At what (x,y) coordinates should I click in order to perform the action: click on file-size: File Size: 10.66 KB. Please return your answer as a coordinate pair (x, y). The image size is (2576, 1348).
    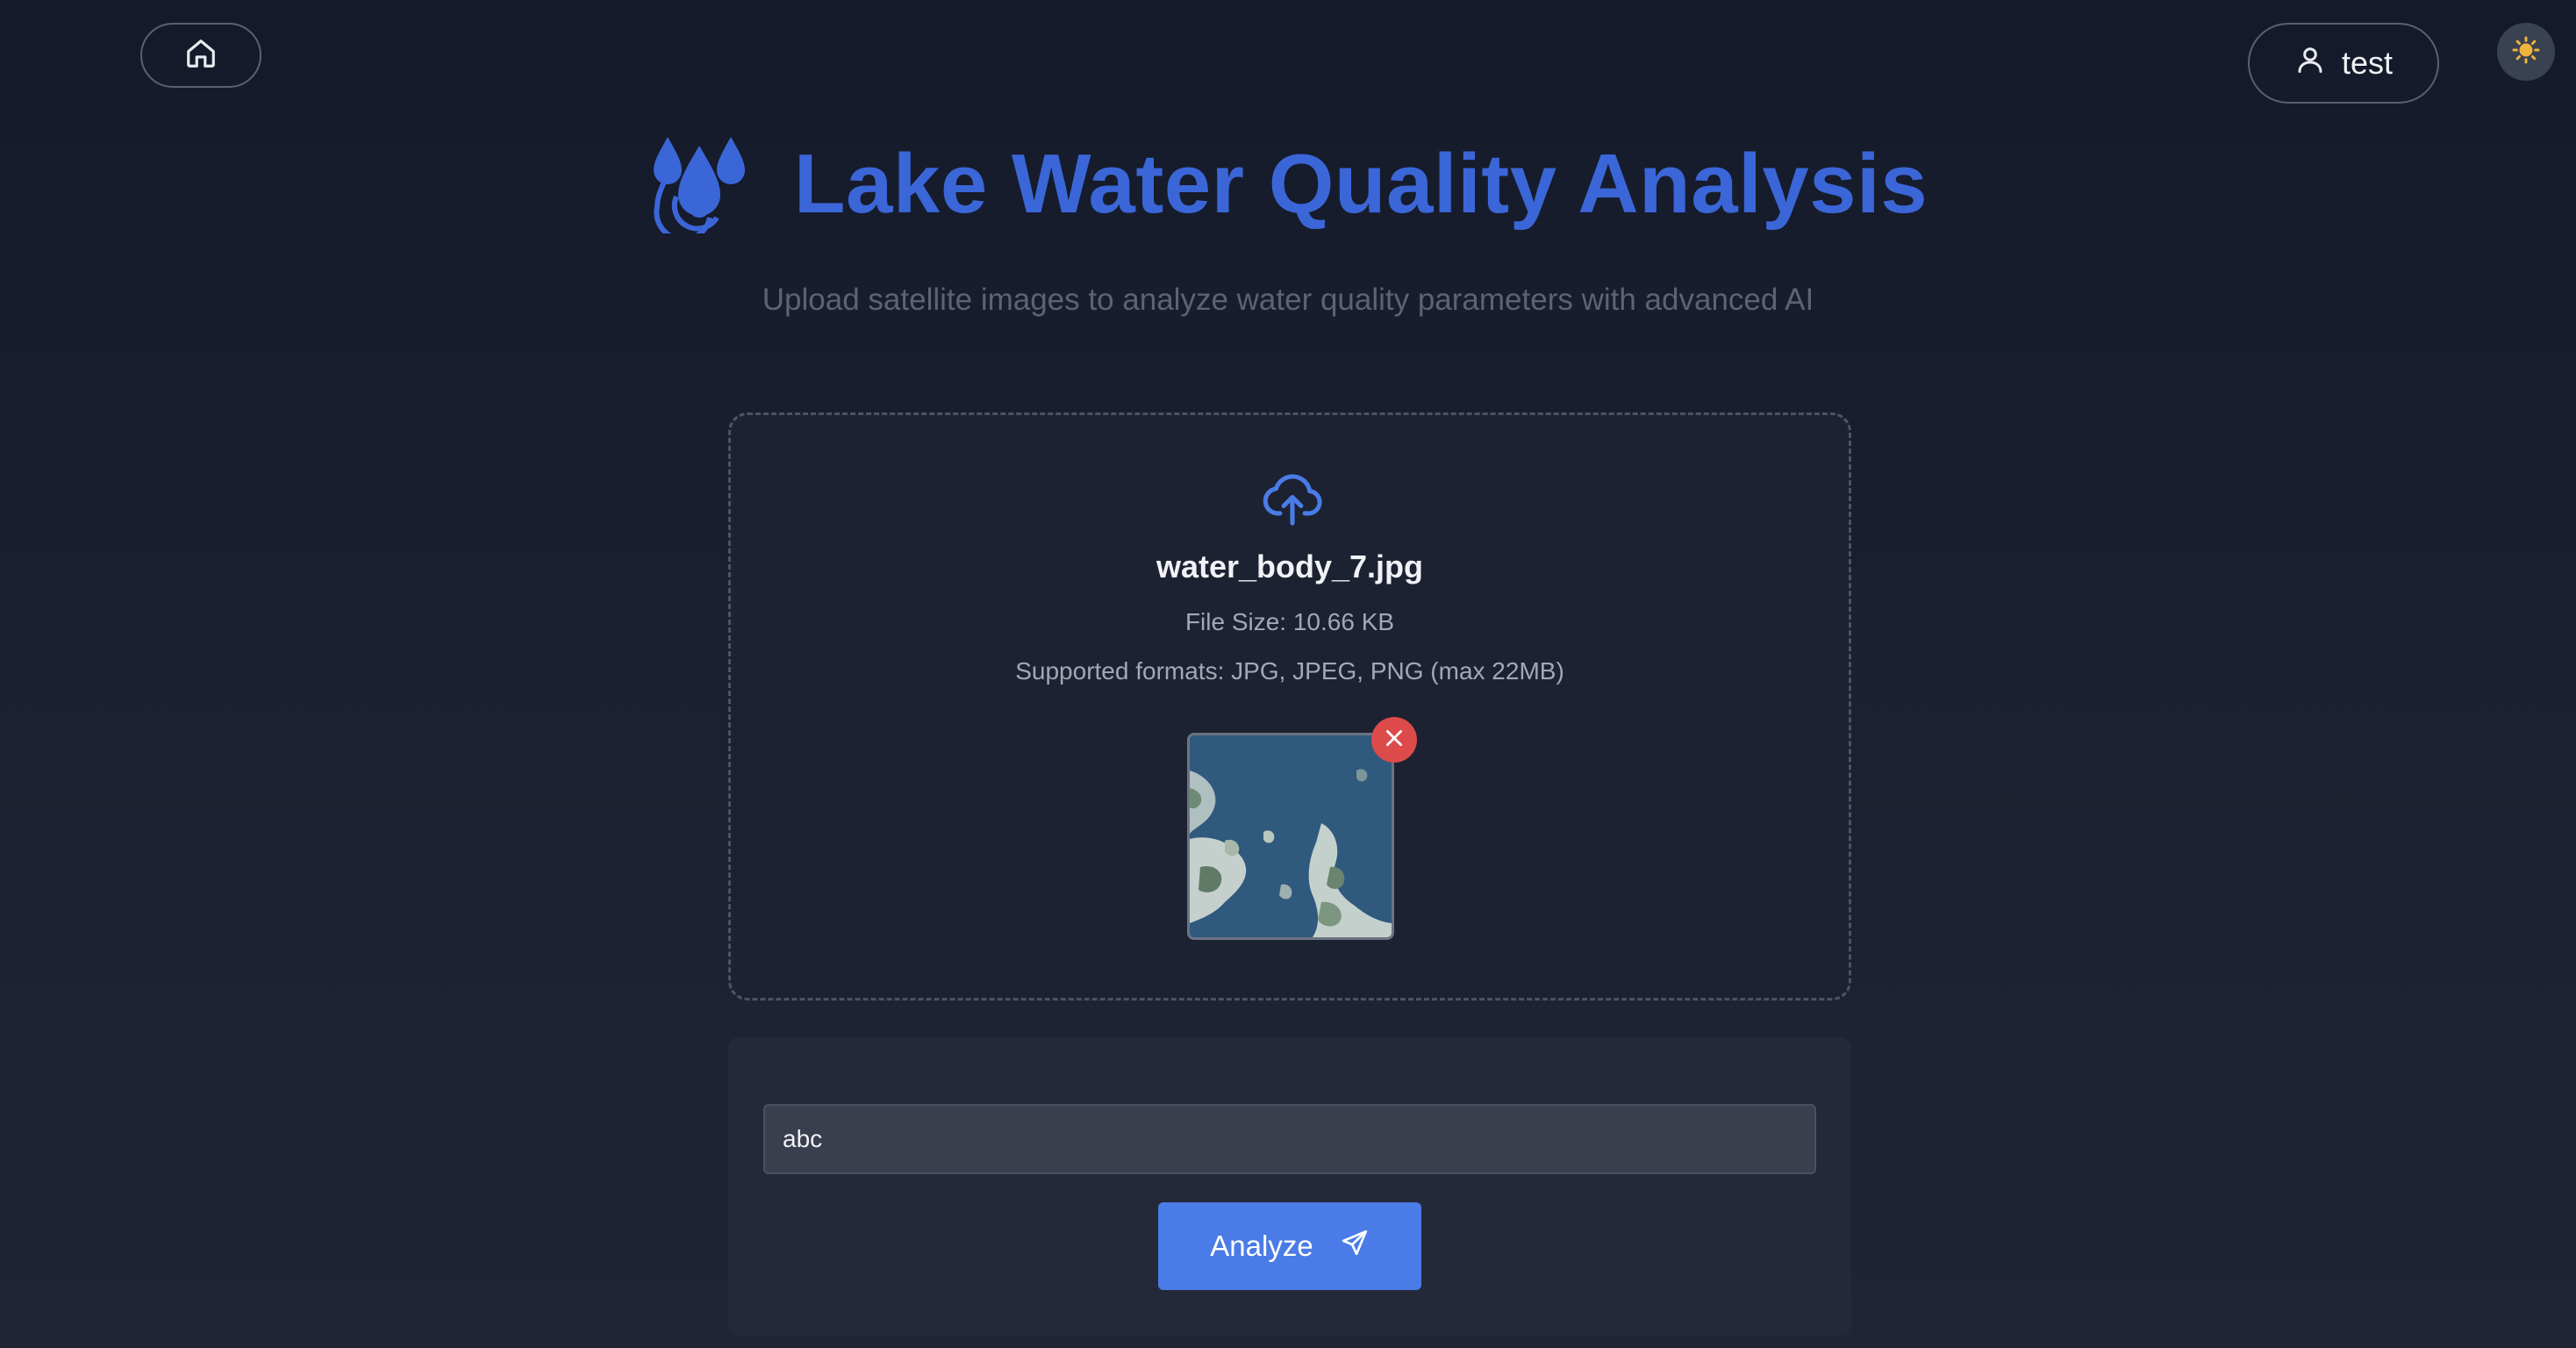
    Looking at the image, I should click on (1289, 621).